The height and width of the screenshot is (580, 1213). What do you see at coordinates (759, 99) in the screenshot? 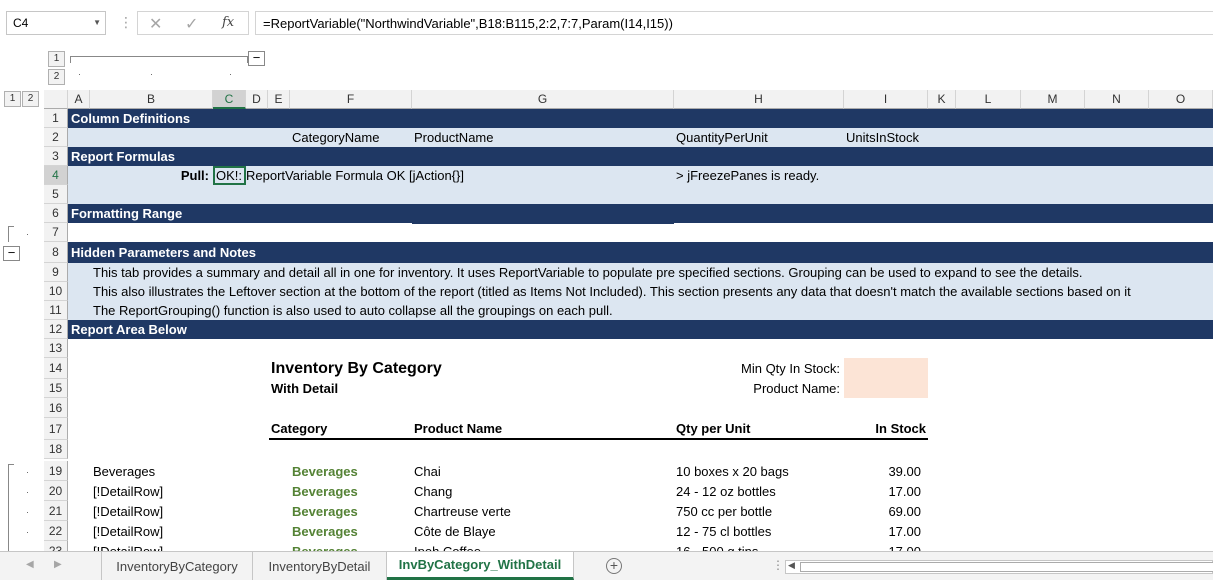
I see `column-header-h: H` at bounding box center [759, 99].